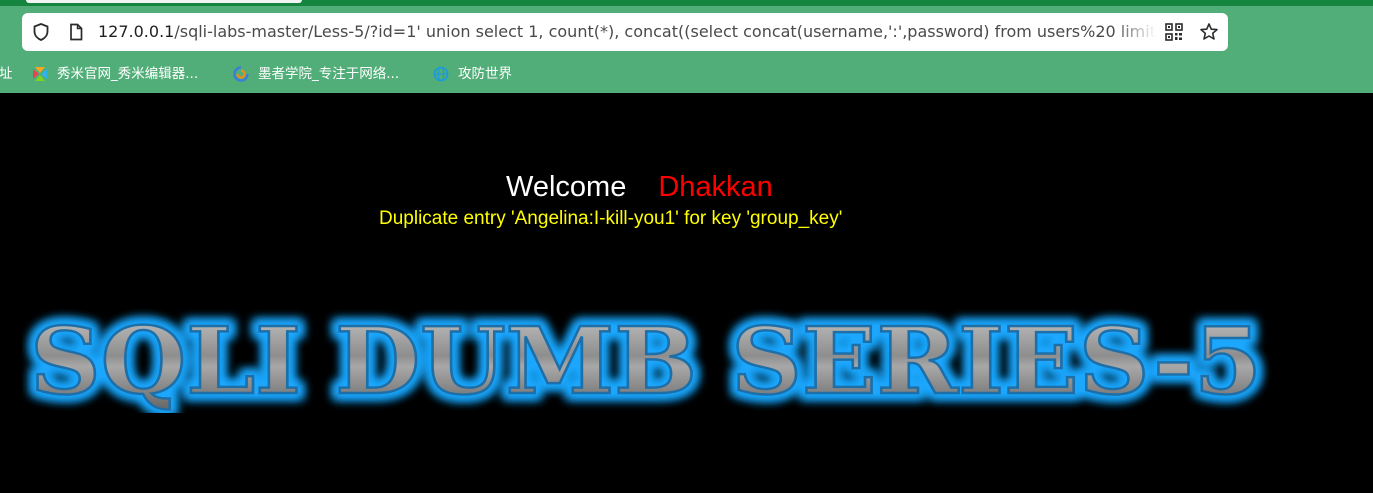 The image size is (1373, 493). I want to click on url-host: 127.0.0.1, so click(136, 31).